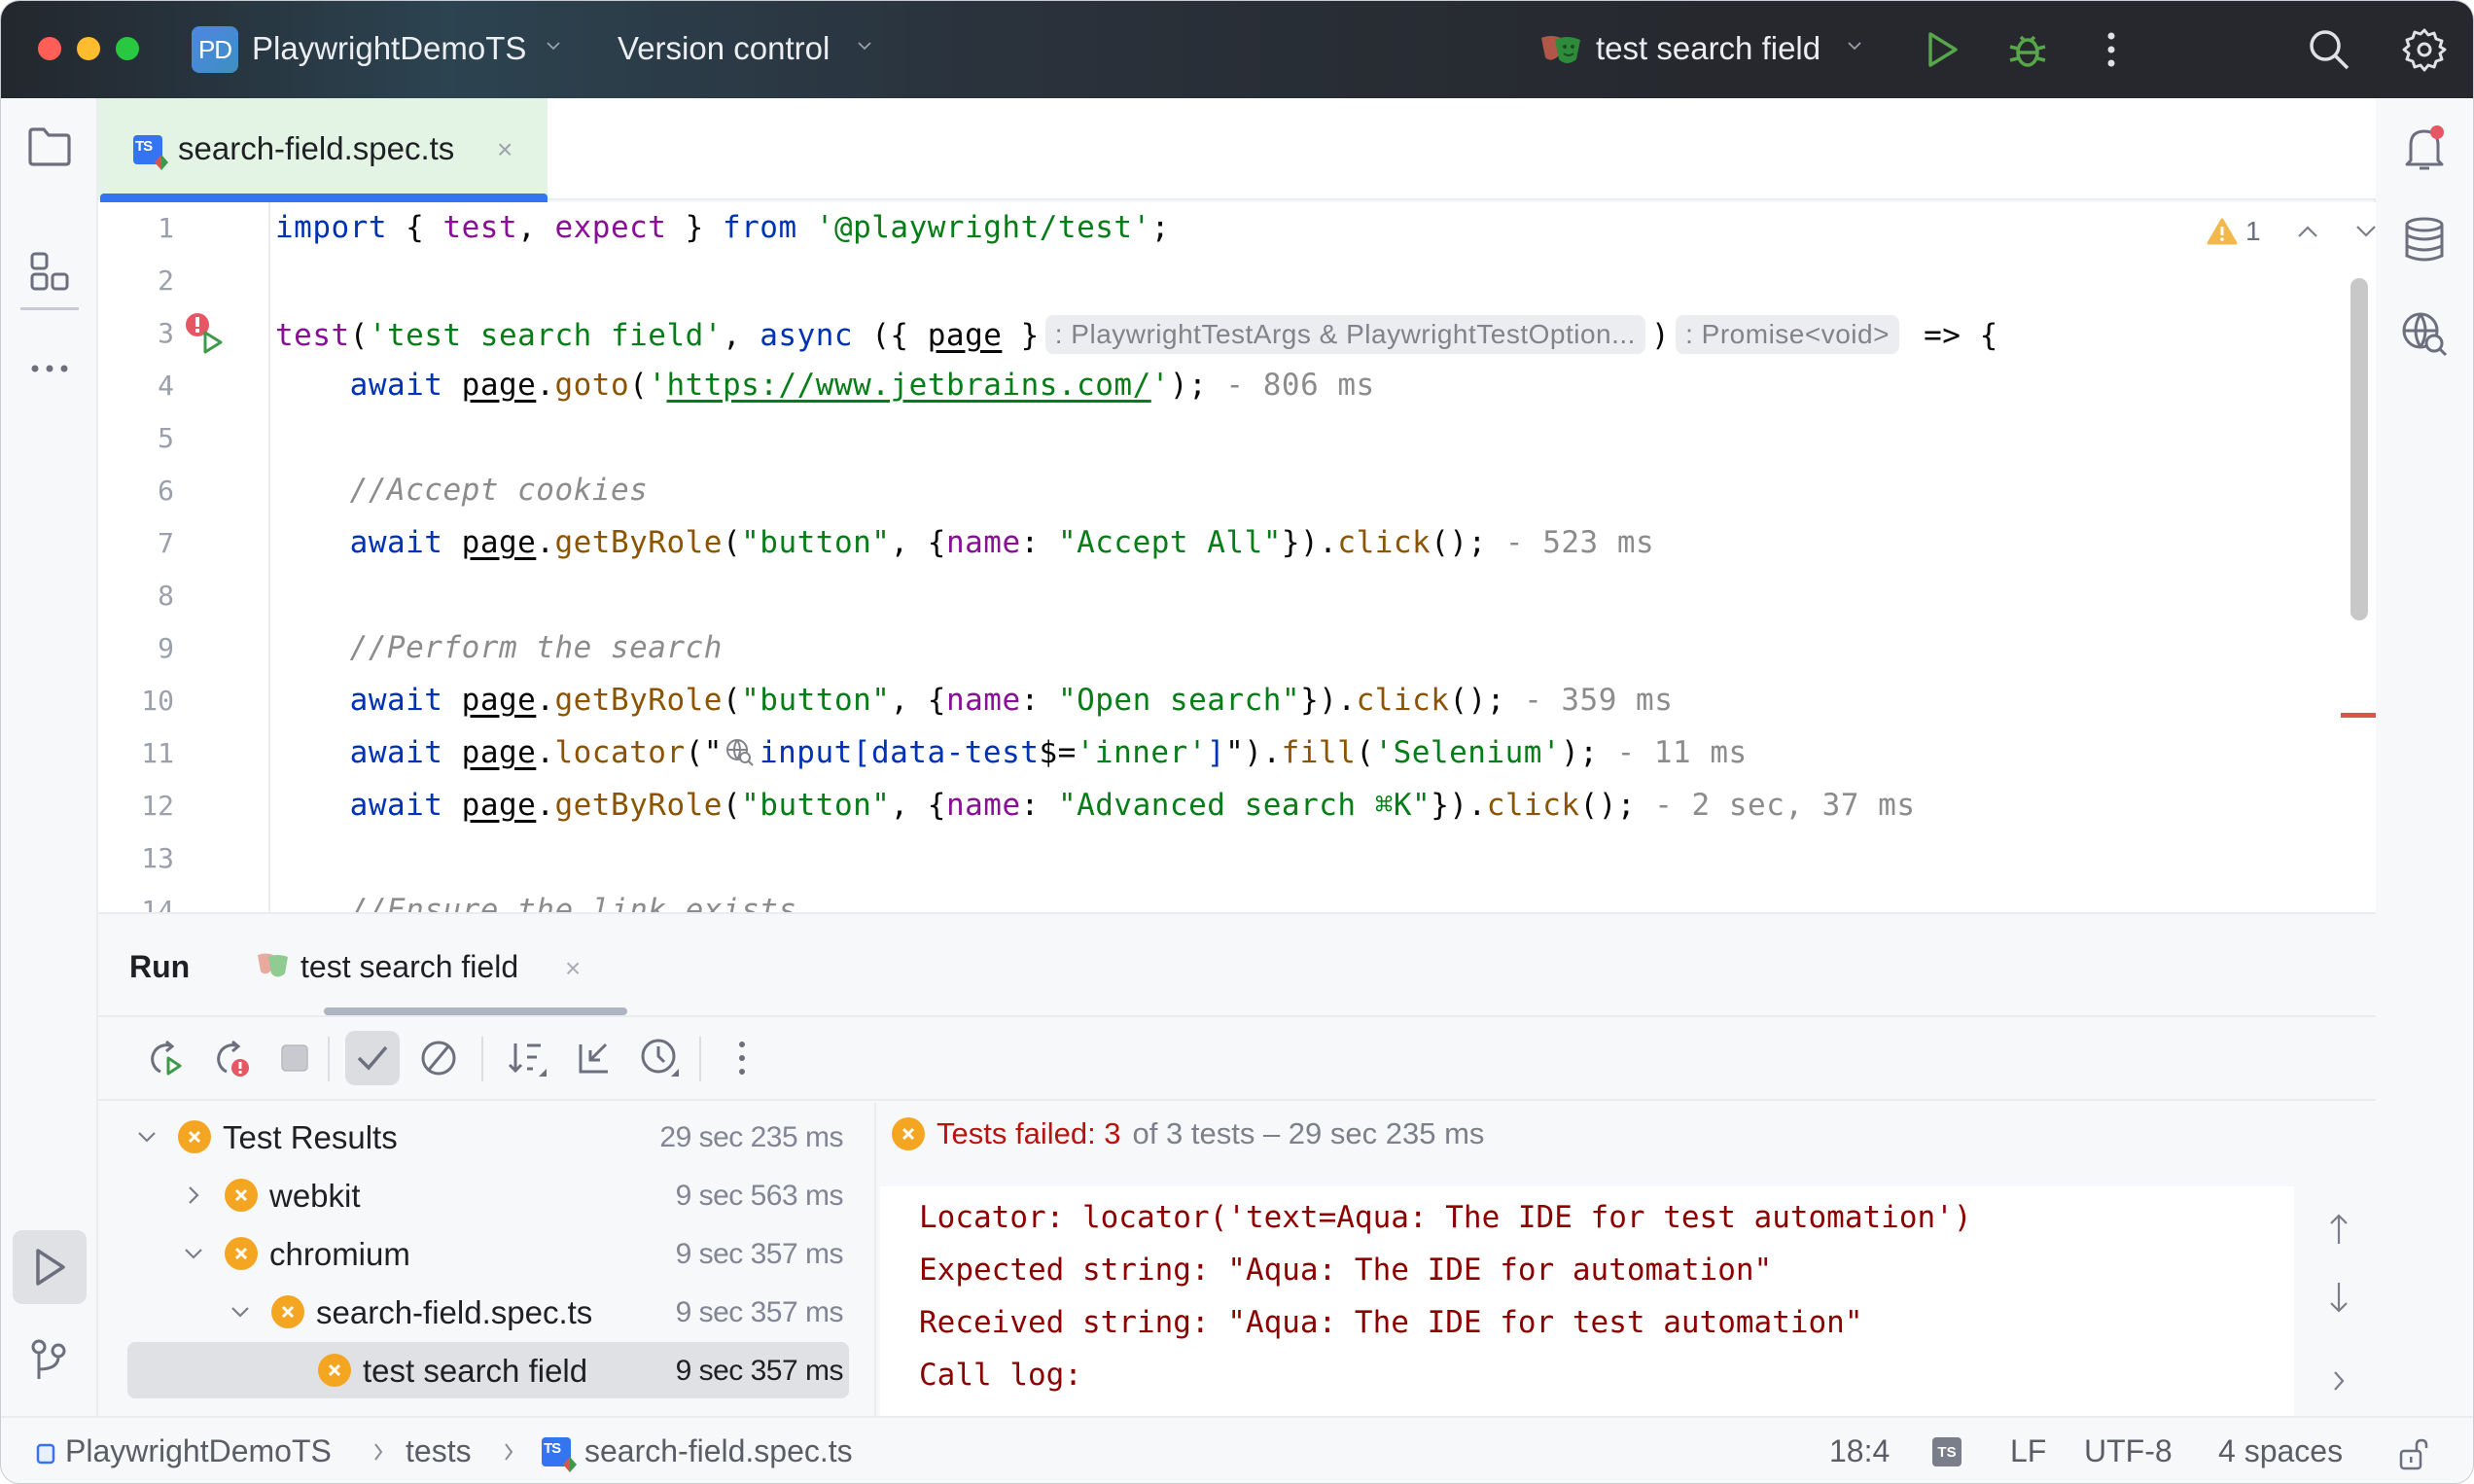  What do you see at coordinates (2291, 232) in the screenshot?
I see `inspection-widget: 1` at bounding box center [2291, 232].